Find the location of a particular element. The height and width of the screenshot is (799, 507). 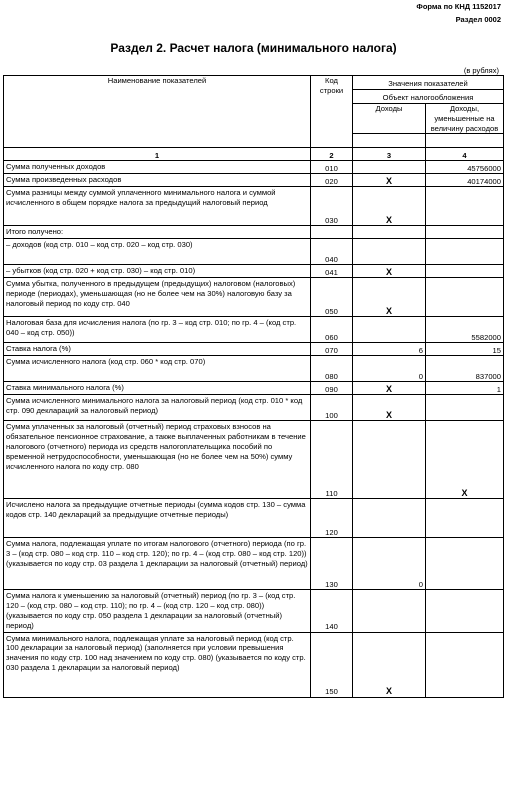

row-code: 140 is located at coordinates (331, 611).